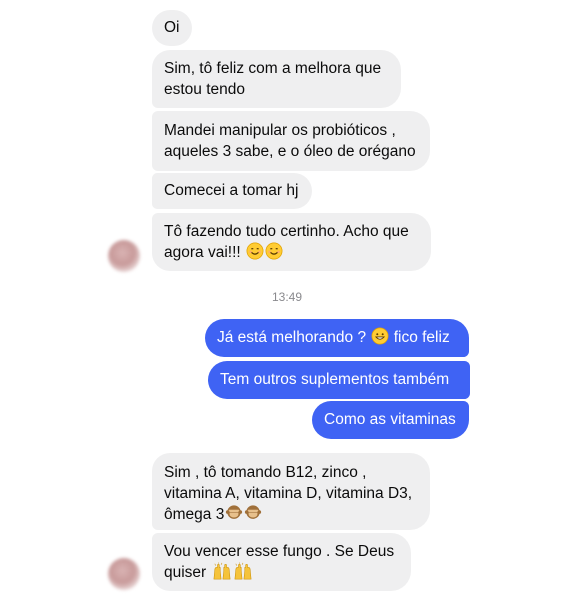 Image resolution: width=574 pixels, height=600 pixels. I want to click on message-text: Já está melhorando ?, so click(292, 337).